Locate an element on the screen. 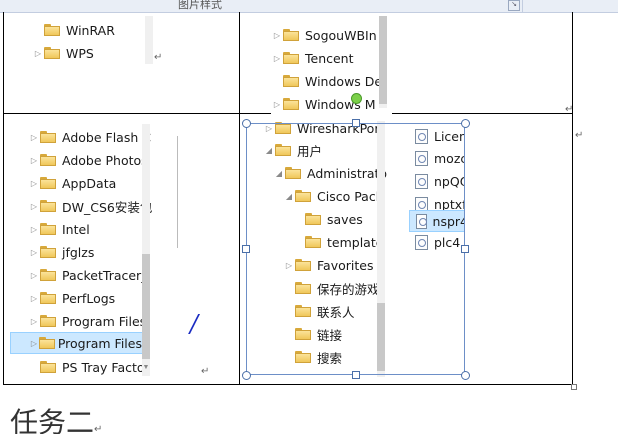 The height and width of the screenshot is (434, 618). resize-handle-bottom is located at coordinates (356, 375).